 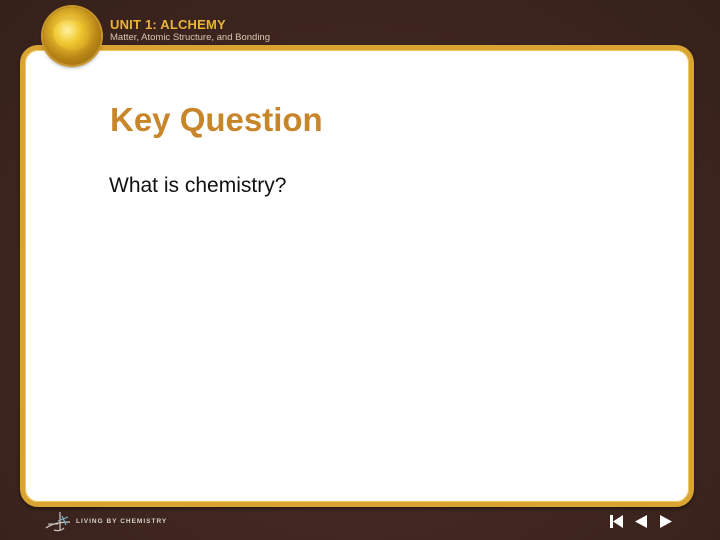 What do you see at coordinates (168, 24) in the screenshot?
I see `unit-title: UNIT 1: ALCHEMY` at bounding box center [168, 24].